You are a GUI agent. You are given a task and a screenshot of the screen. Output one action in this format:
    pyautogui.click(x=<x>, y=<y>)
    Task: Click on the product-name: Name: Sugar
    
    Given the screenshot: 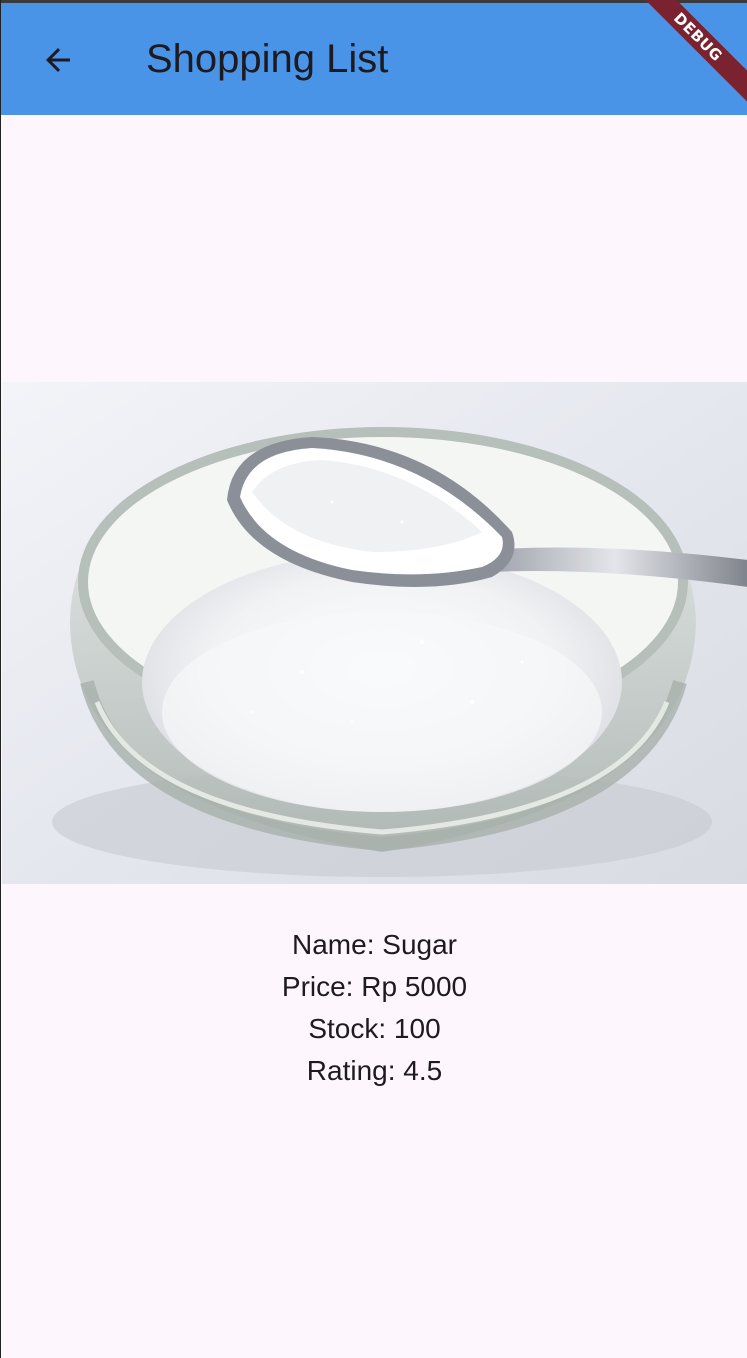 What is the action you would take?
    pyautogui.click(x=374, y=944)
    